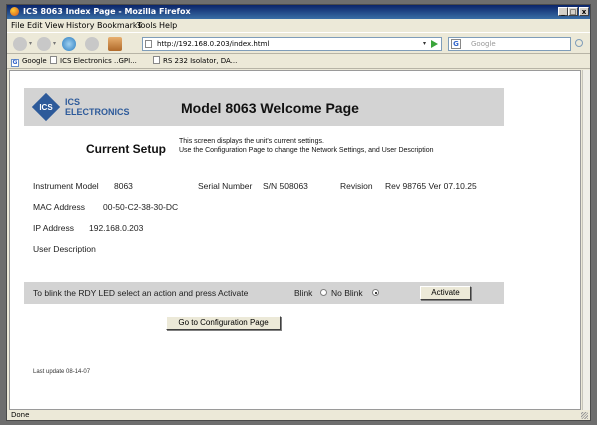  Describe the element at coordinates (126, 149) in the screenshot. I see `current-setup-title: Current Setup` at that location.